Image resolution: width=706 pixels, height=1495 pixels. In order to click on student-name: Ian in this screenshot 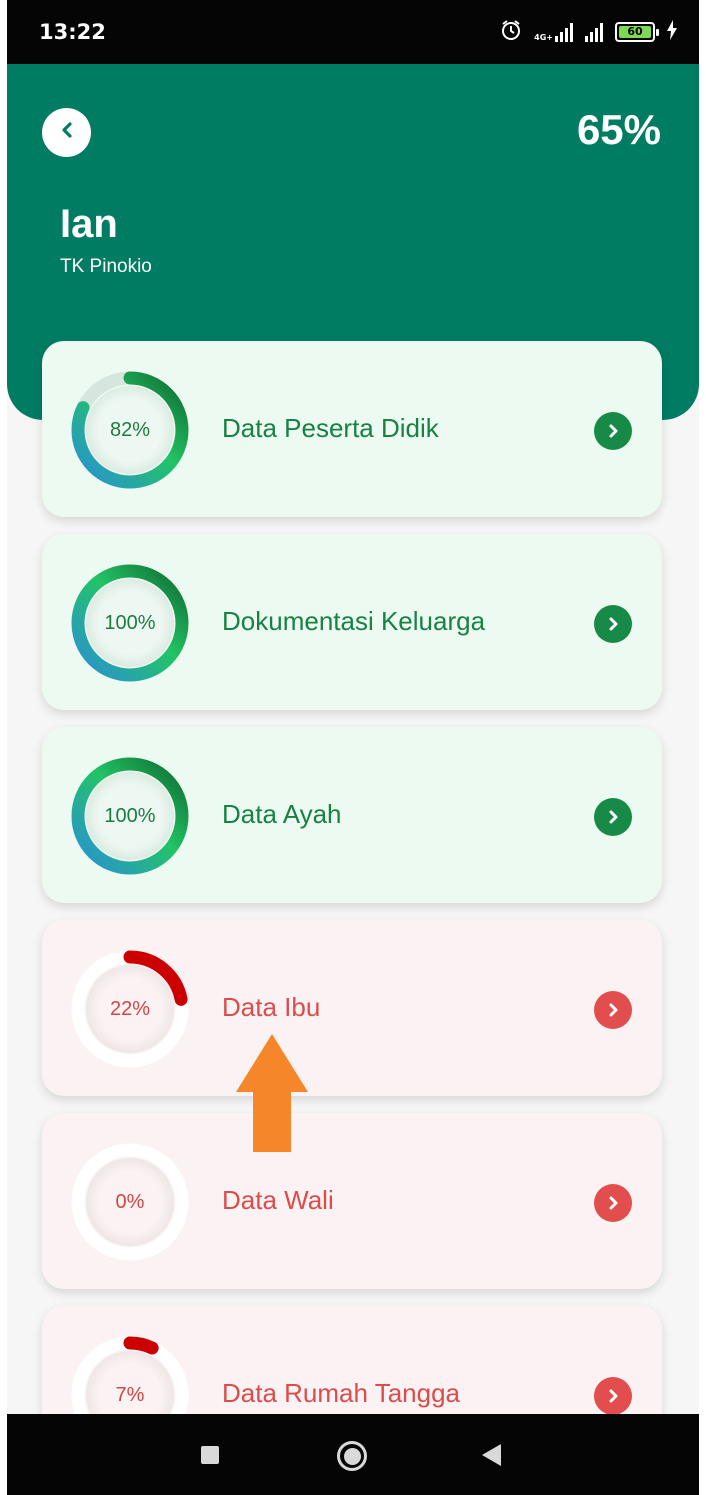, I will do `click(89, 224)`.